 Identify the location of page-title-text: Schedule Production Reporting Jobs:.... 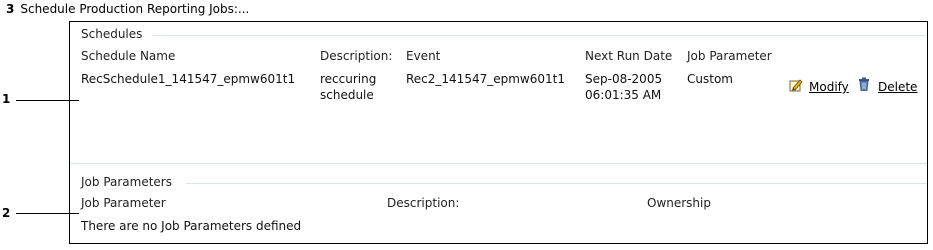
(135, 9).